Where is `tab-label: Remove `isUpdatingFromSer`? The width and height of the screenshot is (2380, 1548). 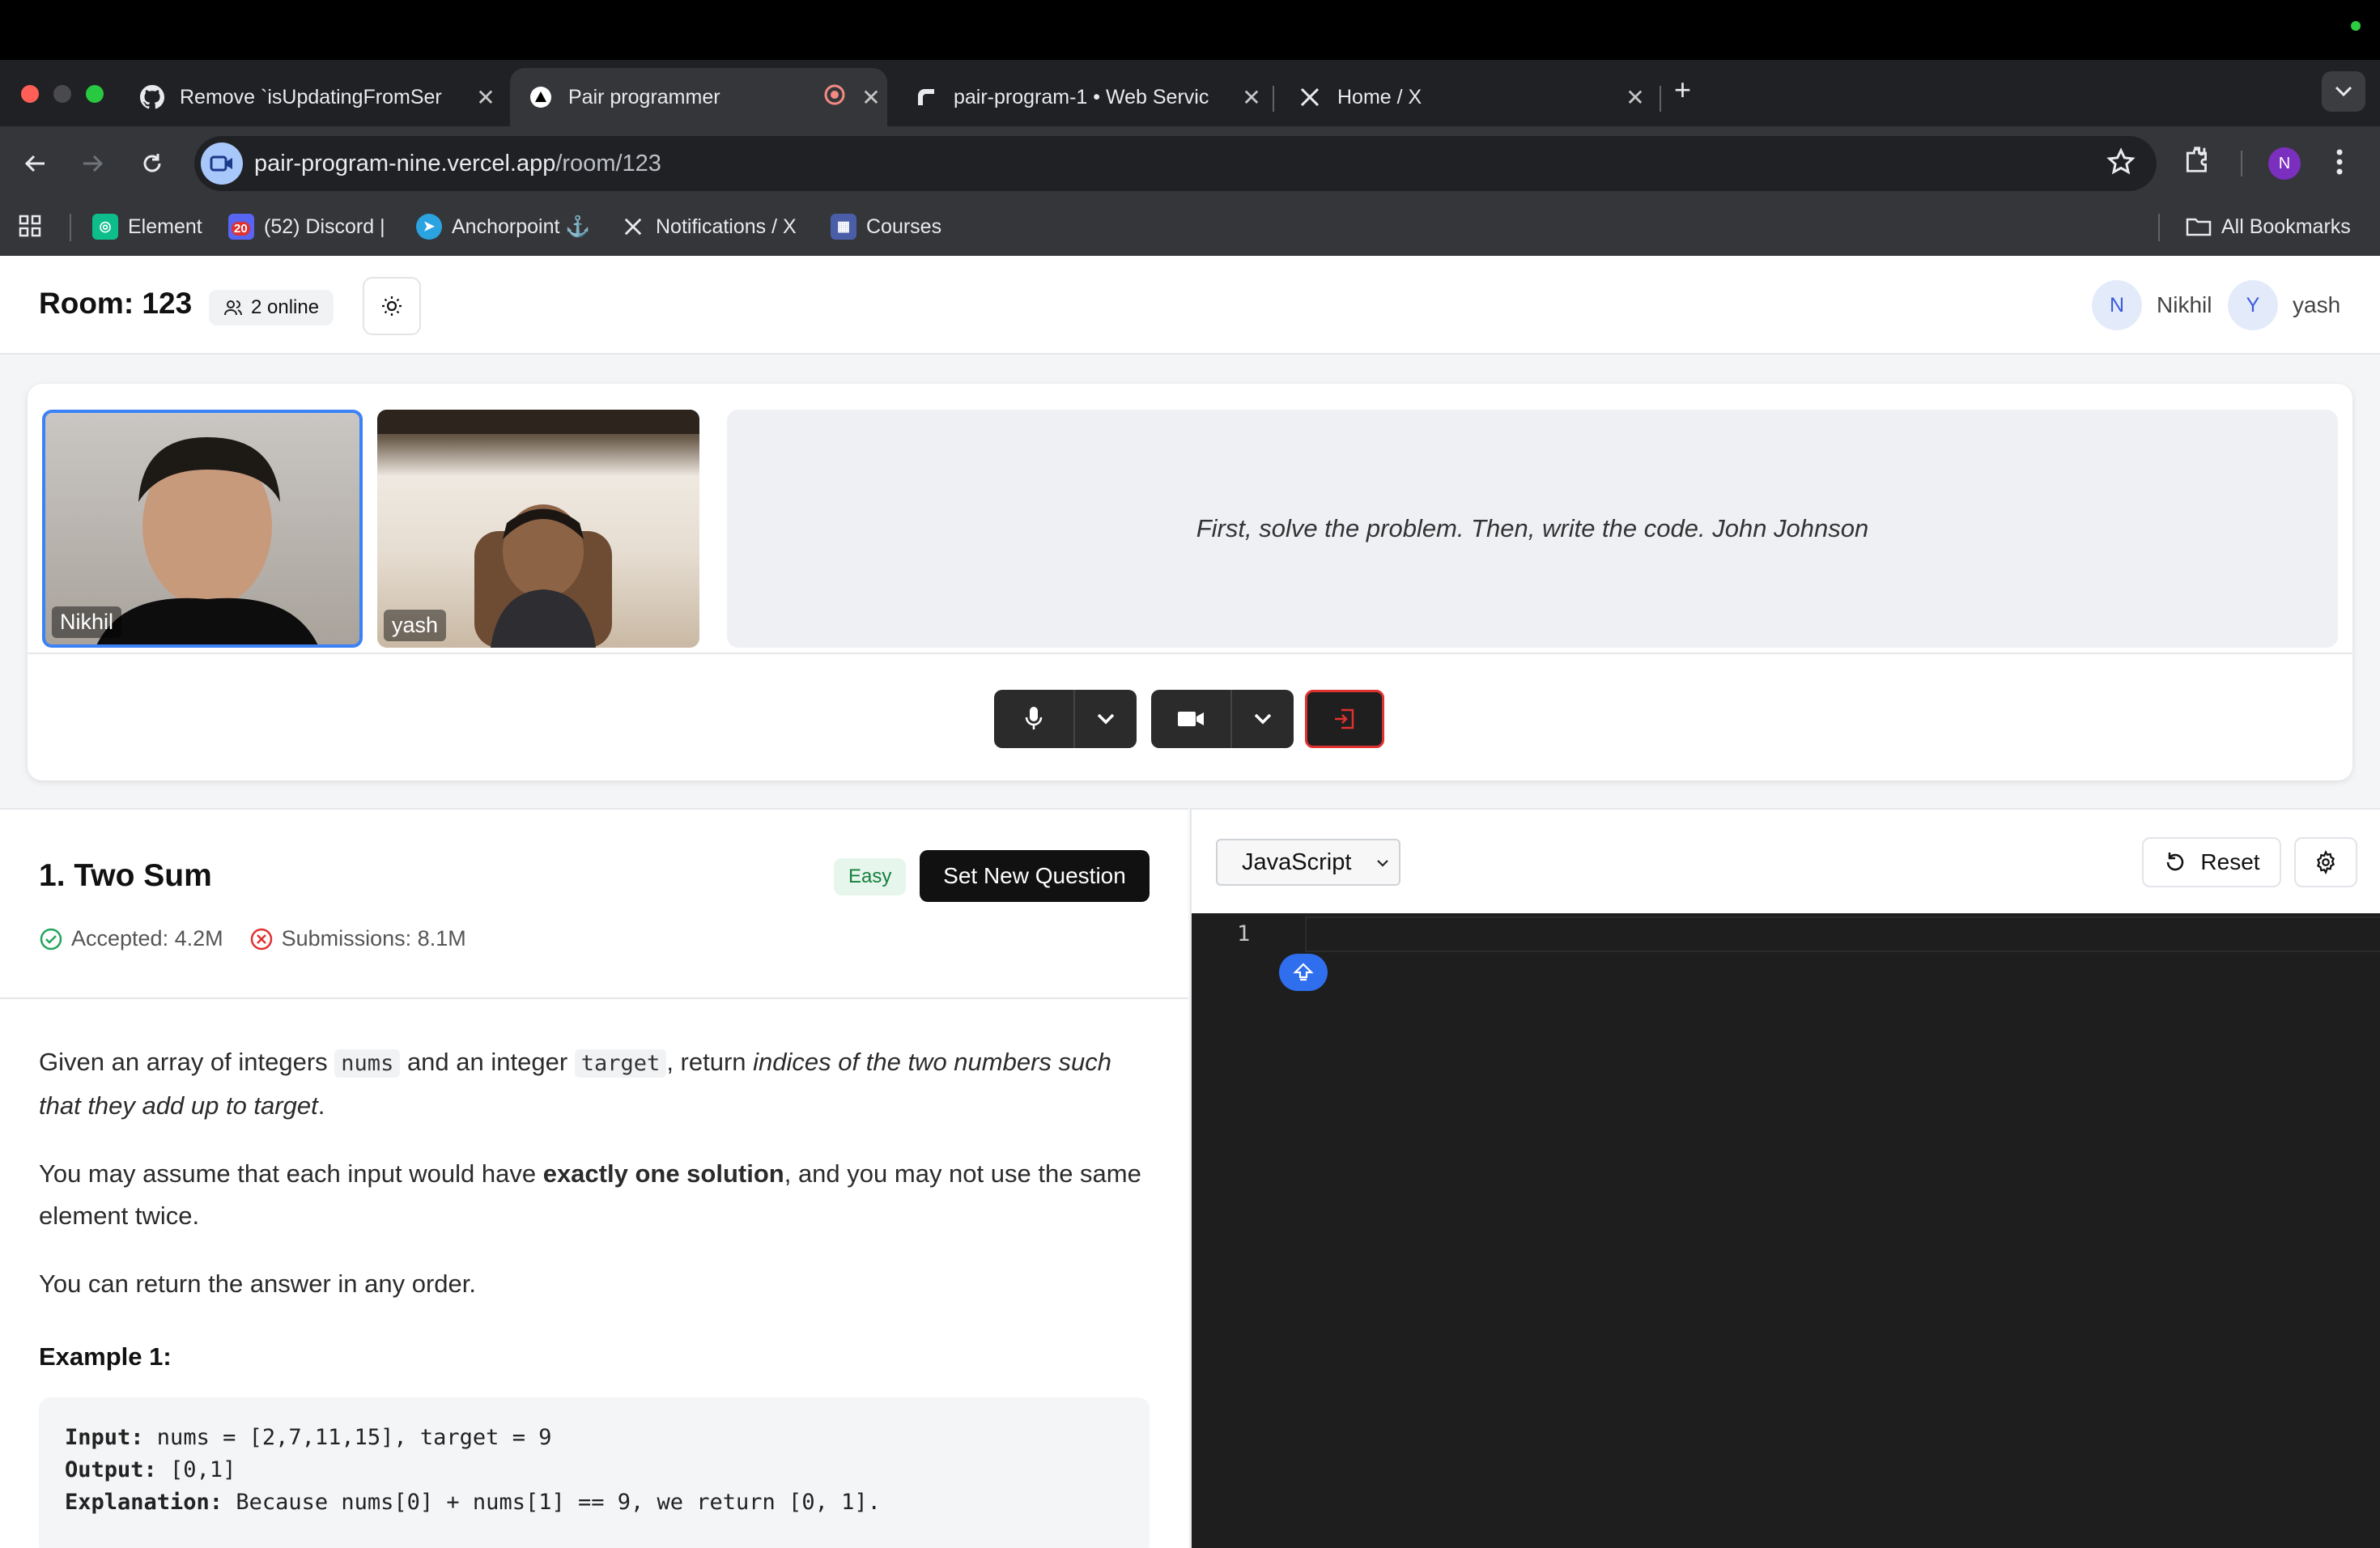 tab-label: Remove `isUpdatingFromSer is located at coordinates (311, 96).